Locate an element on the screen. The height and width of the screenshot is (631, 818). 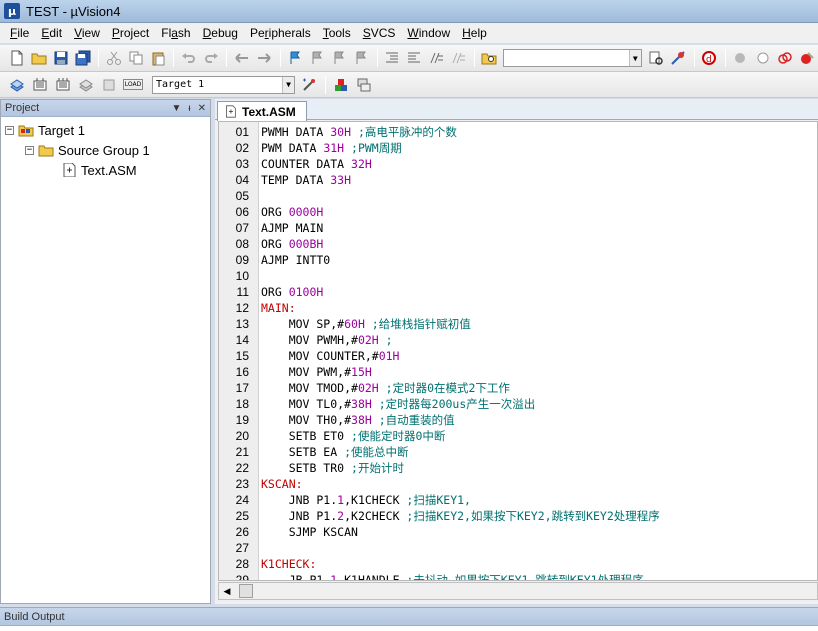
code-line: 12 MAIN: is located at coordinates (518, 308).